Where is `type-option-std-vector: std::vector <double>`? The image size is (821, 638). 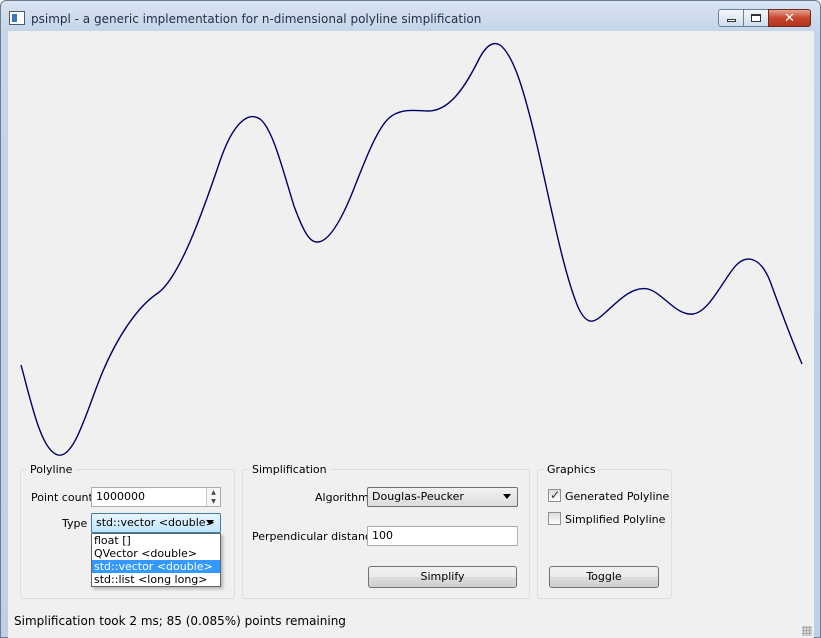 type-option-std-vector: std::vector <double> is located at coordinates (156, 566).